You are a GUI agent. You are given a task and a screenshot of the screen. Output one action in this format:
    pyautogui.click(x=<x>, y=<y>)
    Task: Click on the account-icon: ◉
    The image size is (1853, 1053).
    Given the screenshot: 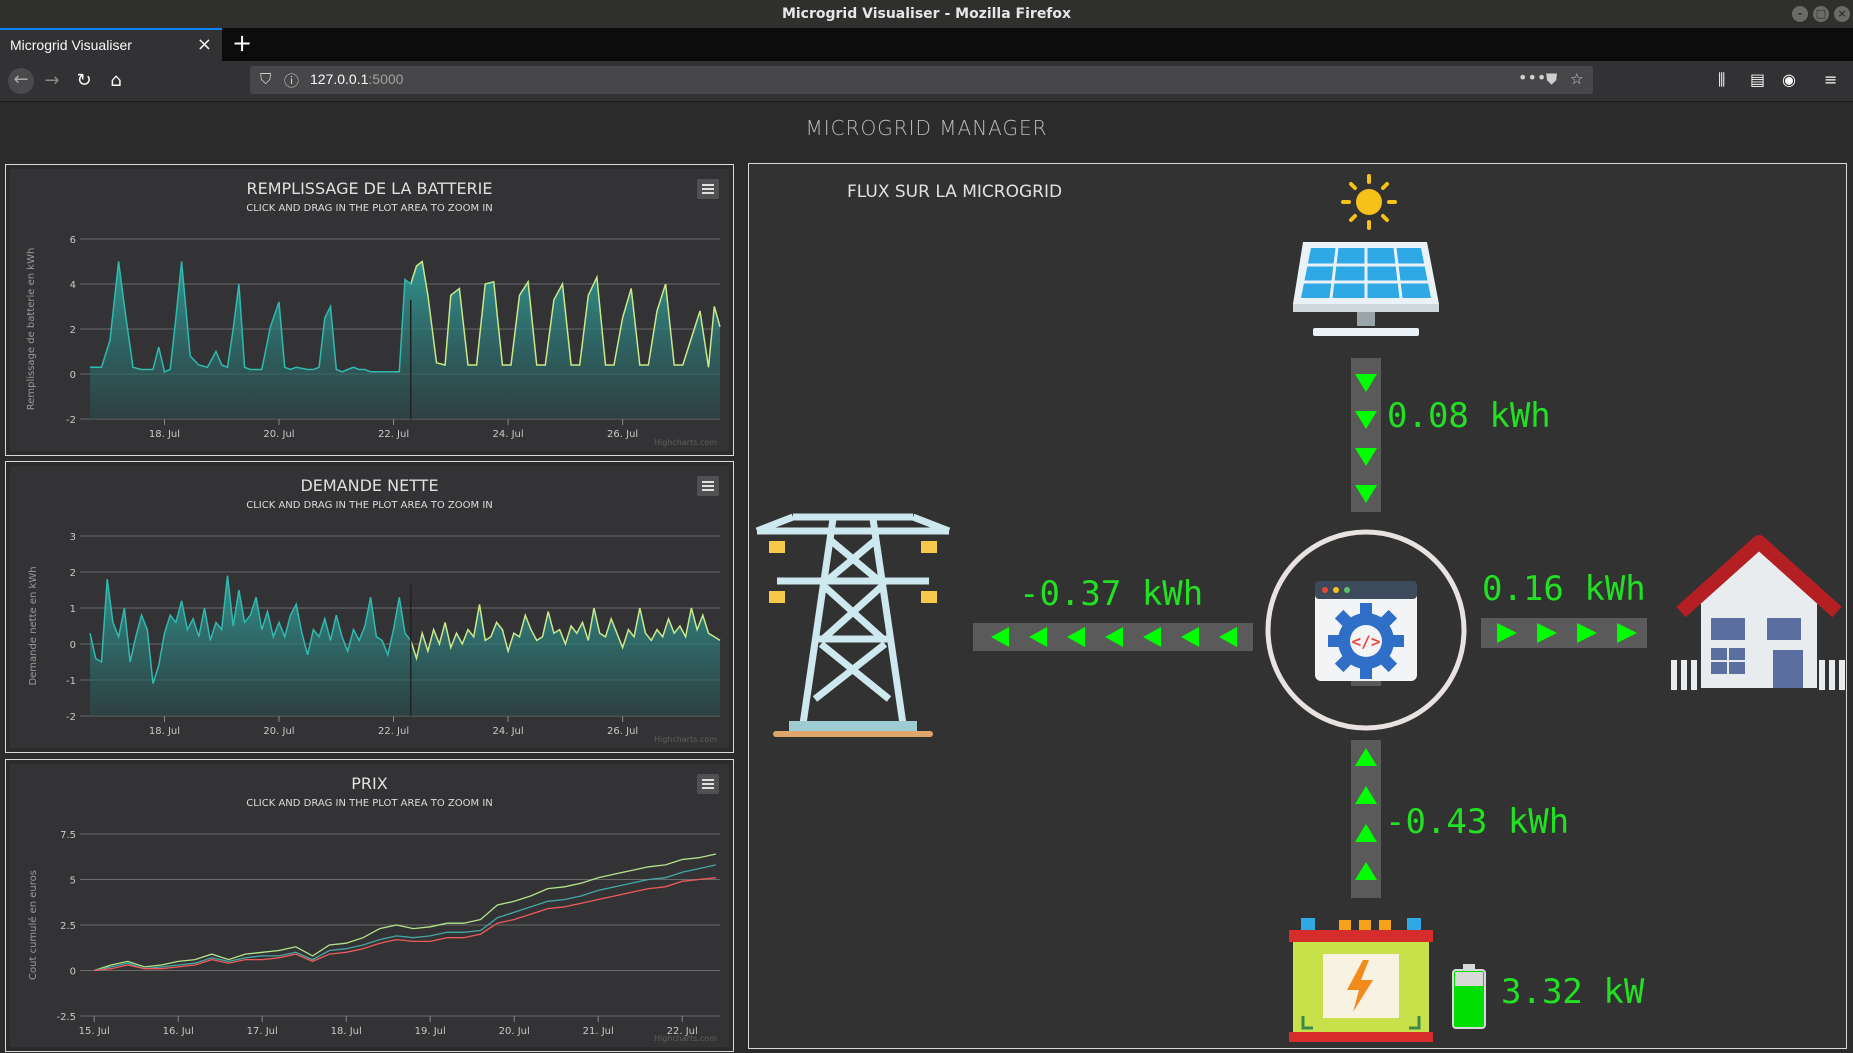 What is the action you would take?
    pyautogui.click(x=1789, y=79)
    